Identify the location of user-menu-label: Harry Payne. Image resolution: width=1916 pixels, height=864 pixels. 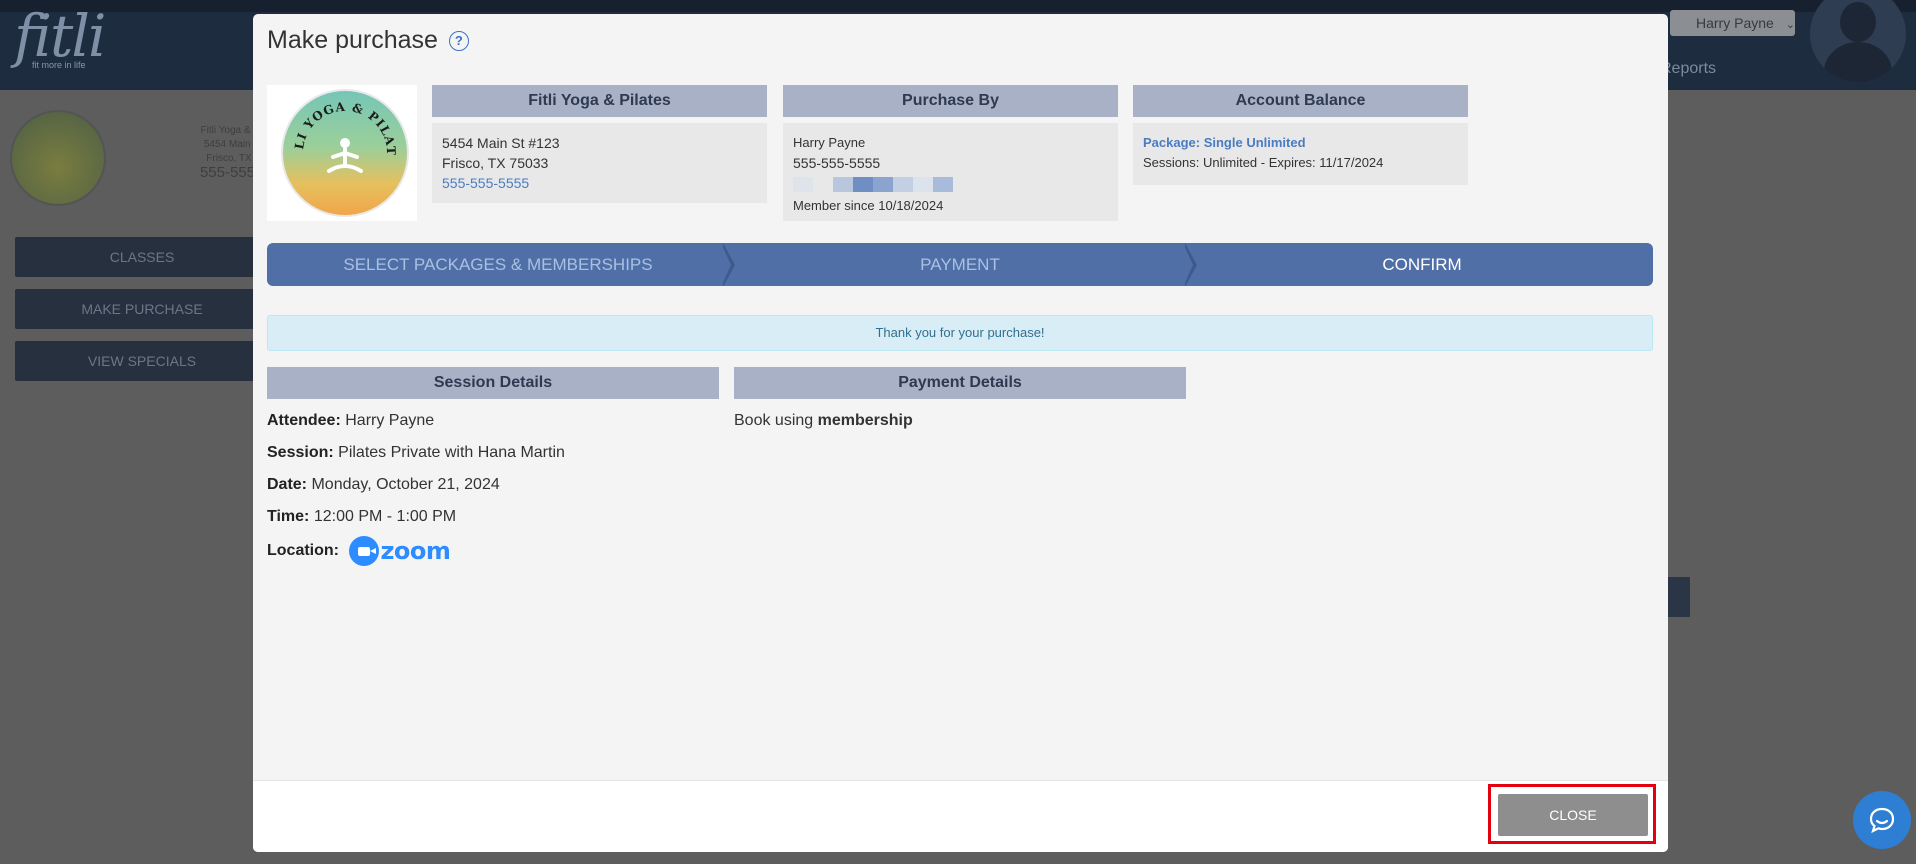
(1735, 23).